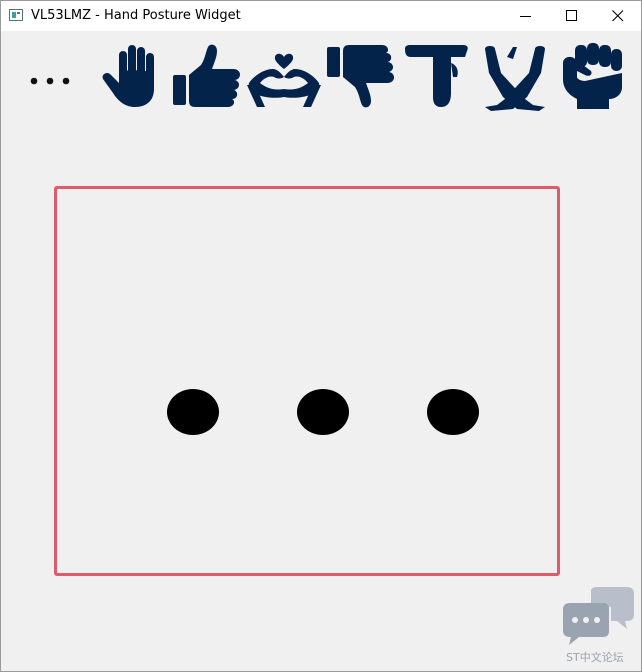 The width and height of the screenshot is (642, 672). Describe the element at coordinates (515, 78) in the screenshot. I see `cross-hands-icon` at that location.